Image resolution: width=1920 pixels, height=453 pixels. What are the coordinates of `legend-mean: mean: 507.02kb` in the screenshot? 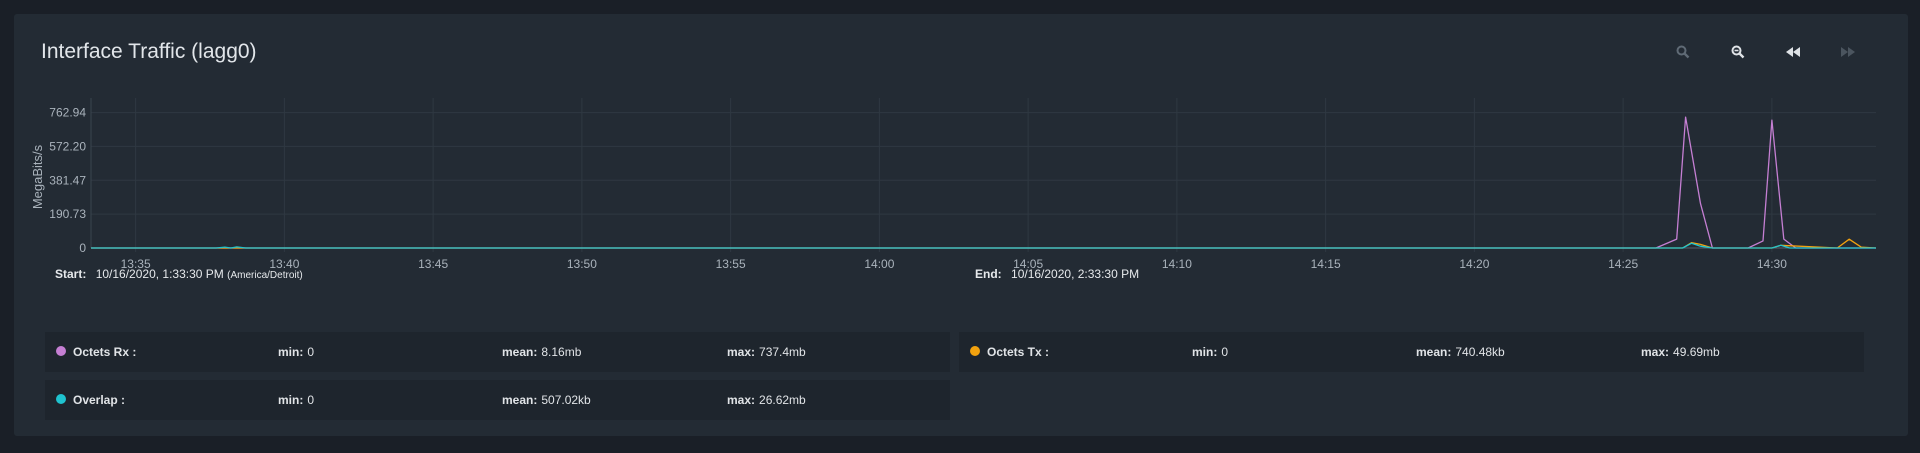 It's located at (546, 400).